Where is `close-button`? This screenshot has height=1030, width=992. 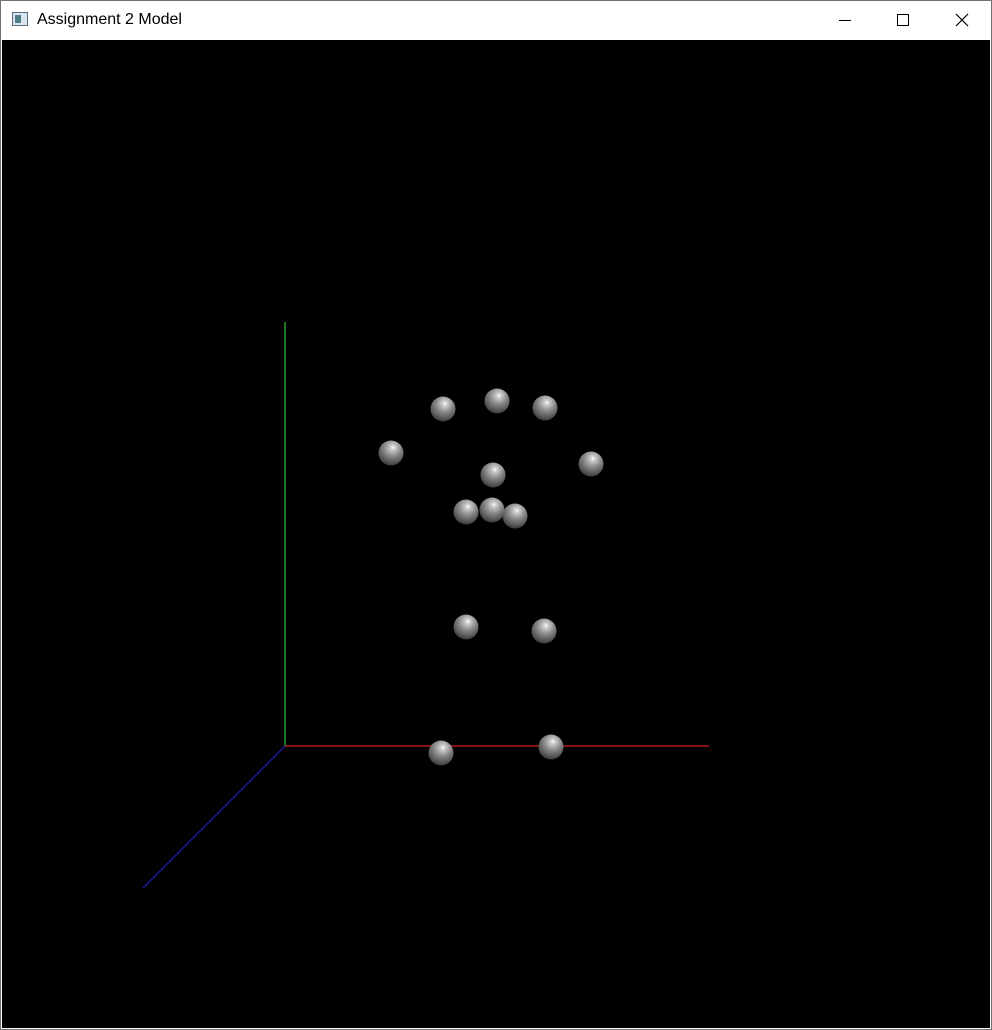 close-button is located at coordinates (961, 20).